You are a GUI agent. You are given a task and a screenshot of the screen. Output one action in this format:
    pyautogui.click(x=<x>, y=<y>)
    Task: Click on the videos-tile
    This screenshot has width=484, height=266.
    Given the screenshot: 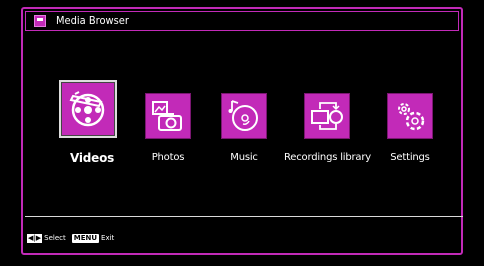 What is the action you would take?
    pyautogui.click(x=88, y=109)
    